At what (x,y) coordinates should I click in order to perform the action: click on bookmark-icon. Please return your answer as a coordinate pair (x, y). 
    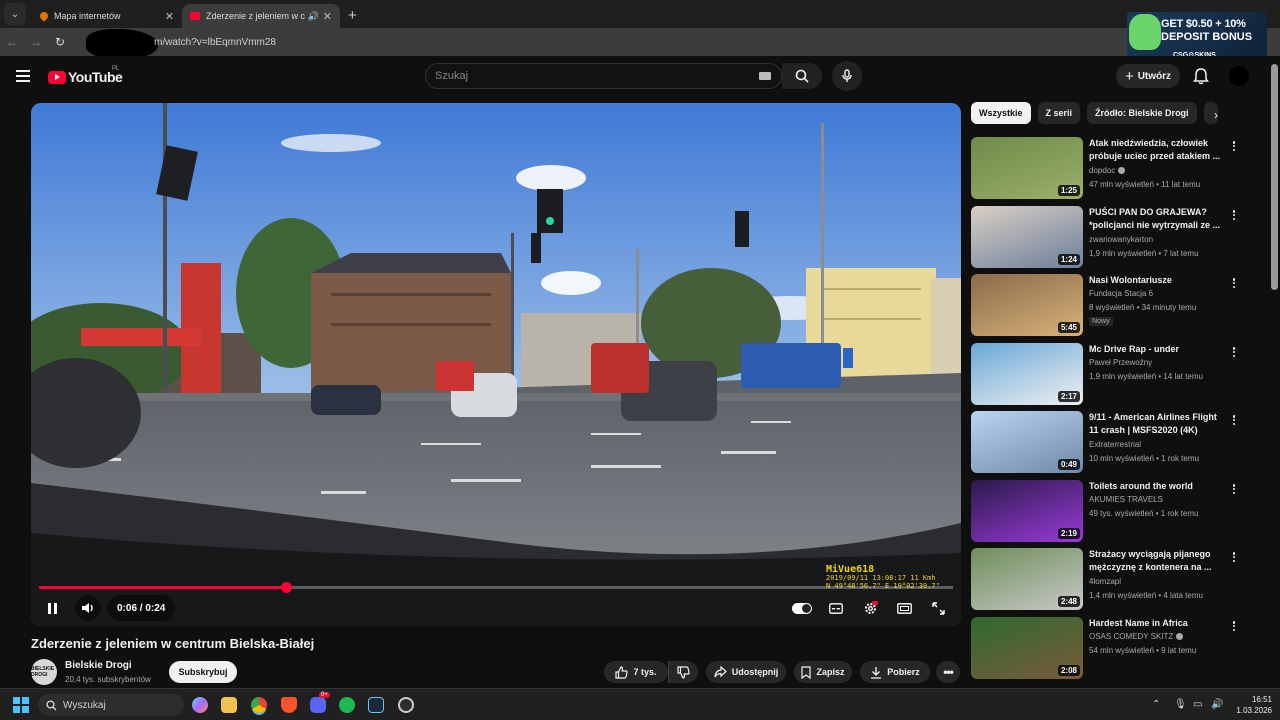
    Looking at the image, I should click on (806, 672).